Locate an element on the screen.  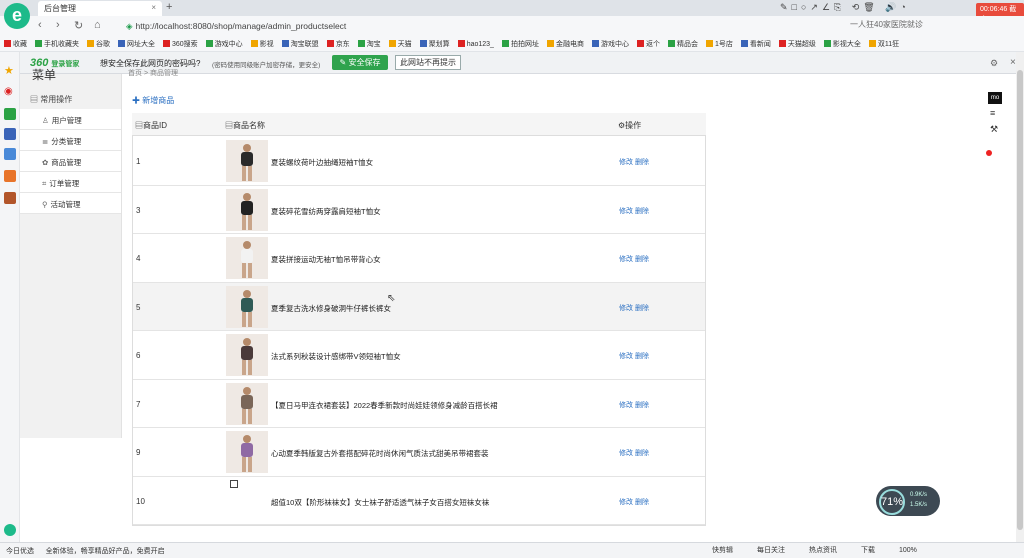
status-right: 快剪辑 每日关注 热点资讯 下载 100% is located at coordinates (826, 550).